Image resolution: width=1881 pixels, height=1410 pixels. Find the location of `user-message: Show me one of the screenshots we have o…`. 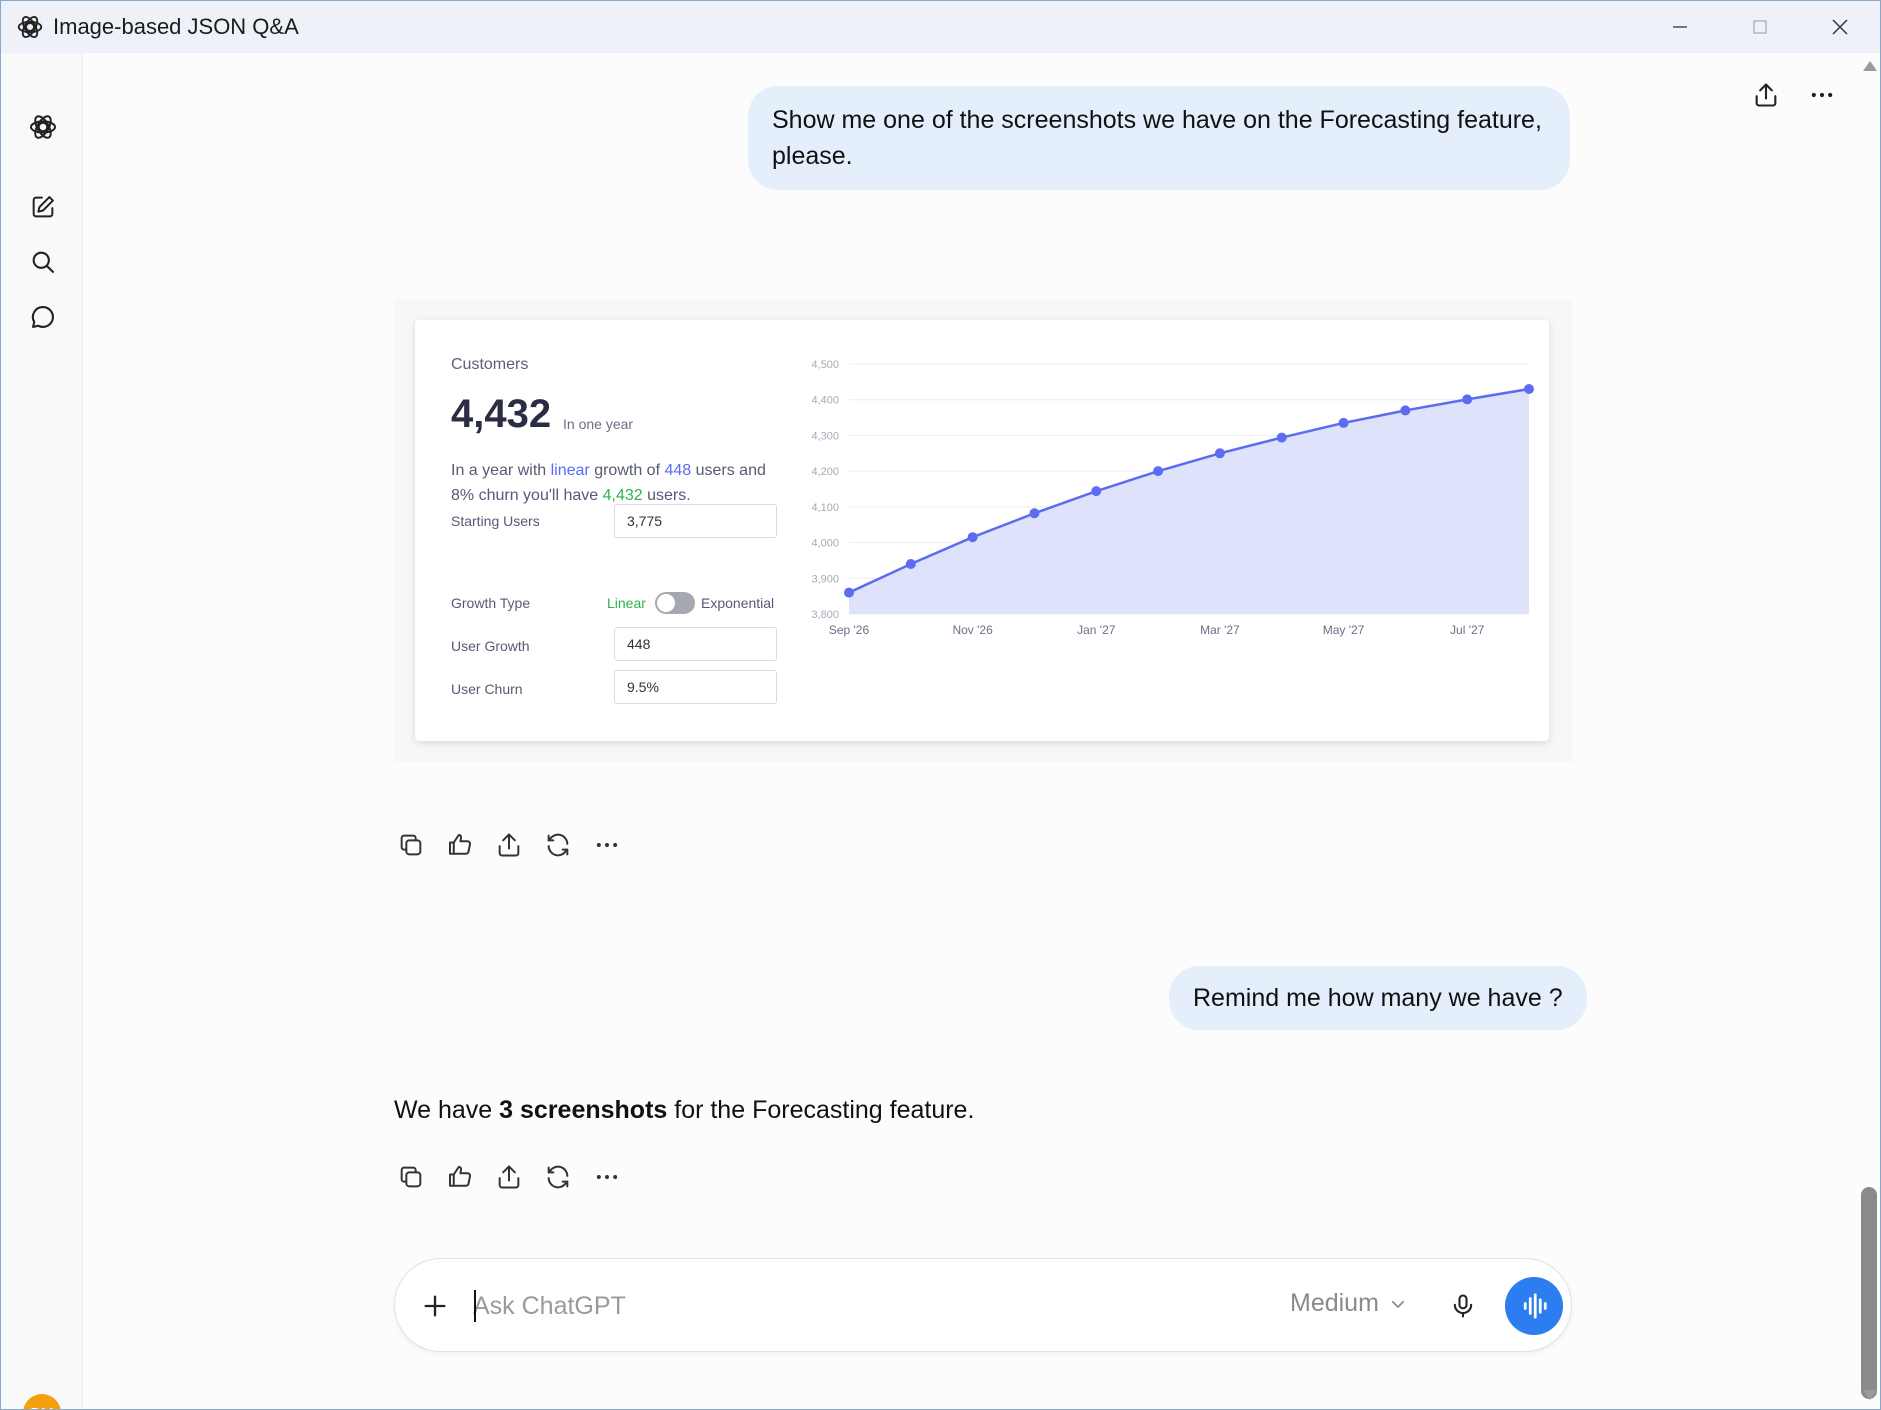

user-message: Show me one of the screenshots we have o… is located at coordinates (1159, 138).